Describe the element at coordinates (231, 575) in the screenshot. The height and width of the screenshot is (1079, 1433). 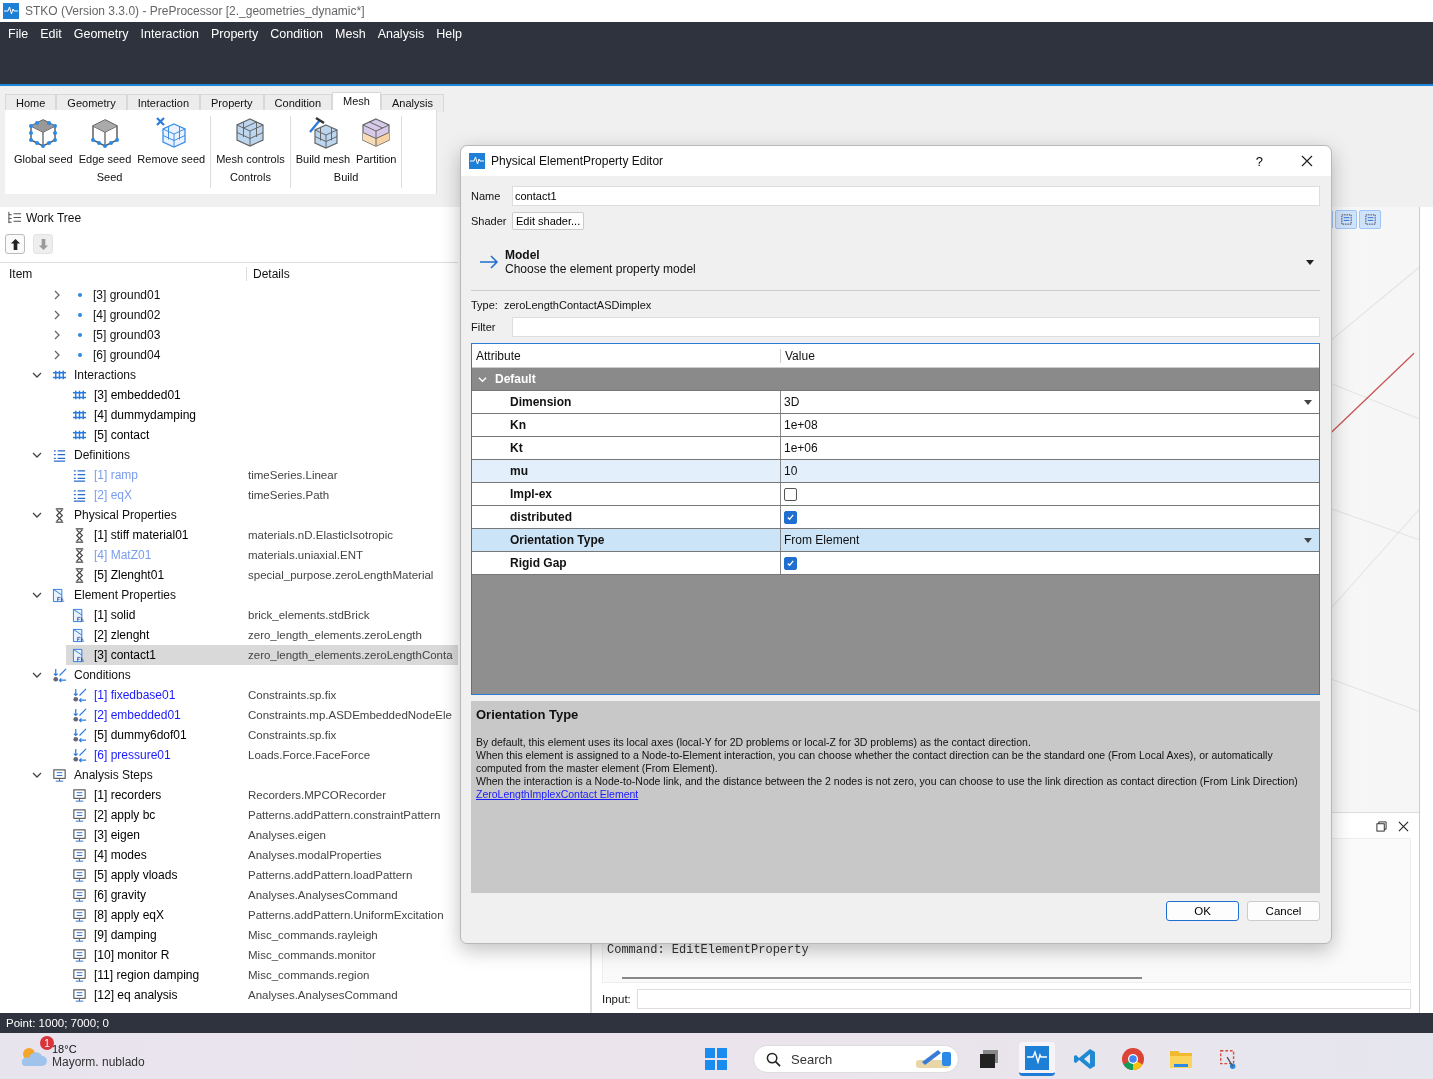
I see `tree-row: [5] Zlenght01 special_purpose.zeroLengthMaterial` at that location.